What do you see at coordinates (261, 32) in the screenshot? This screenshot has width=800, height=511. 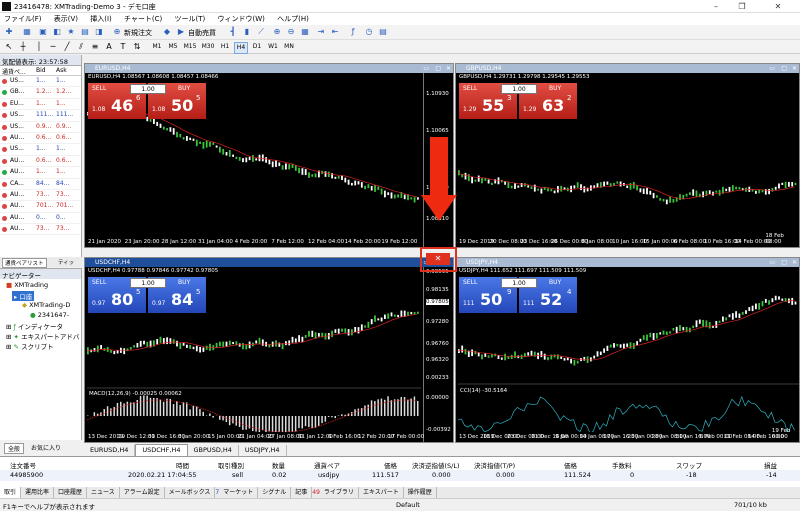 I see `line-chart-icon: ⟋` at bounding box center [261, 32].